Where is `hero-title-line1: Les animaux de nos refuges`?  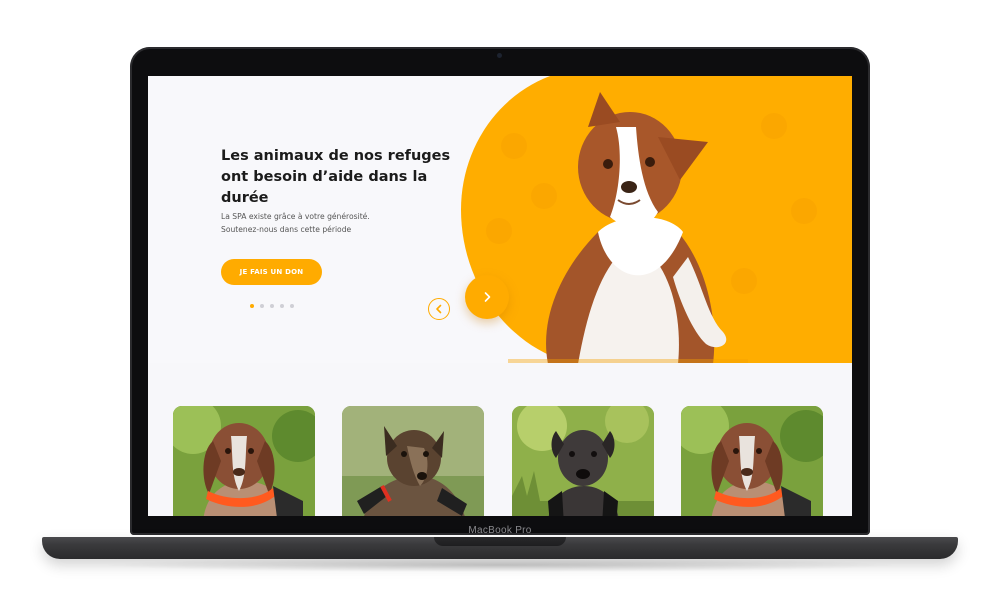
hero-title-line1: Les animaux de nos refuges is located at coordinates (336, 156).